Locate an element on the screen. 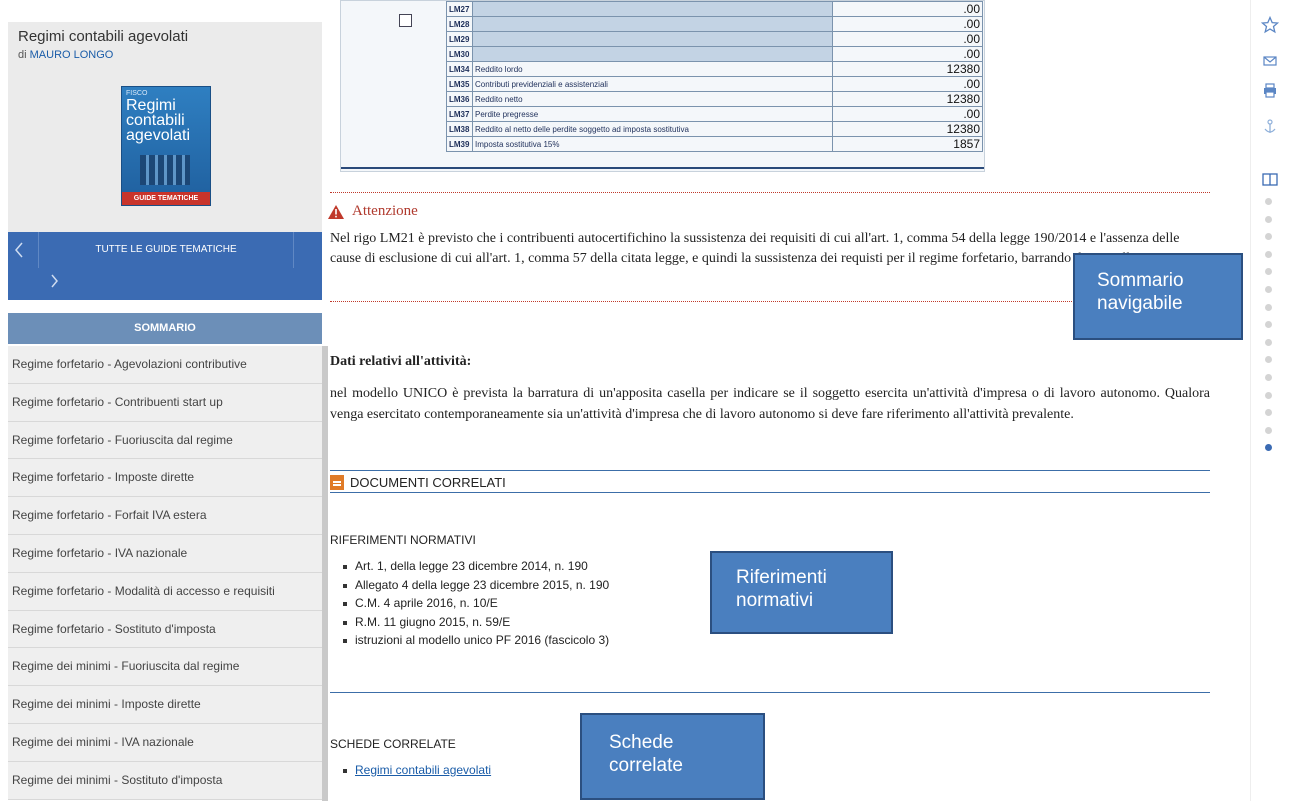 The image size is (1297, 801). form-row: LM39 Imposta sostitutiva 15% 1857 is located at coordinates (714, 144).